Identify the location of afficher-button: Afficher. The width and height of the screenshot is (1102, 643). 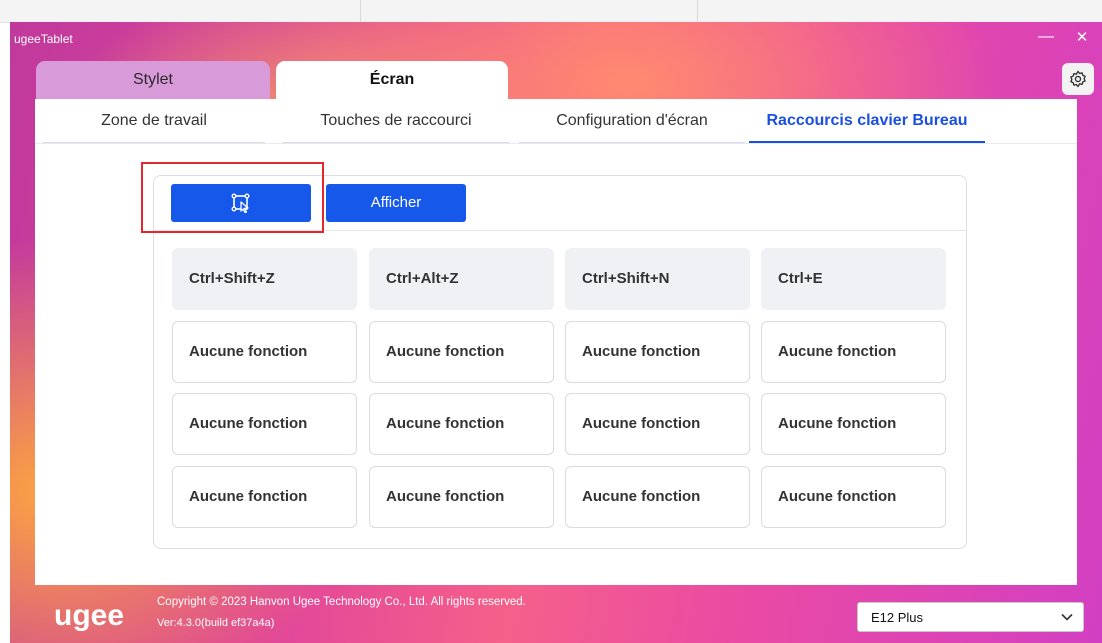
(396, 203).